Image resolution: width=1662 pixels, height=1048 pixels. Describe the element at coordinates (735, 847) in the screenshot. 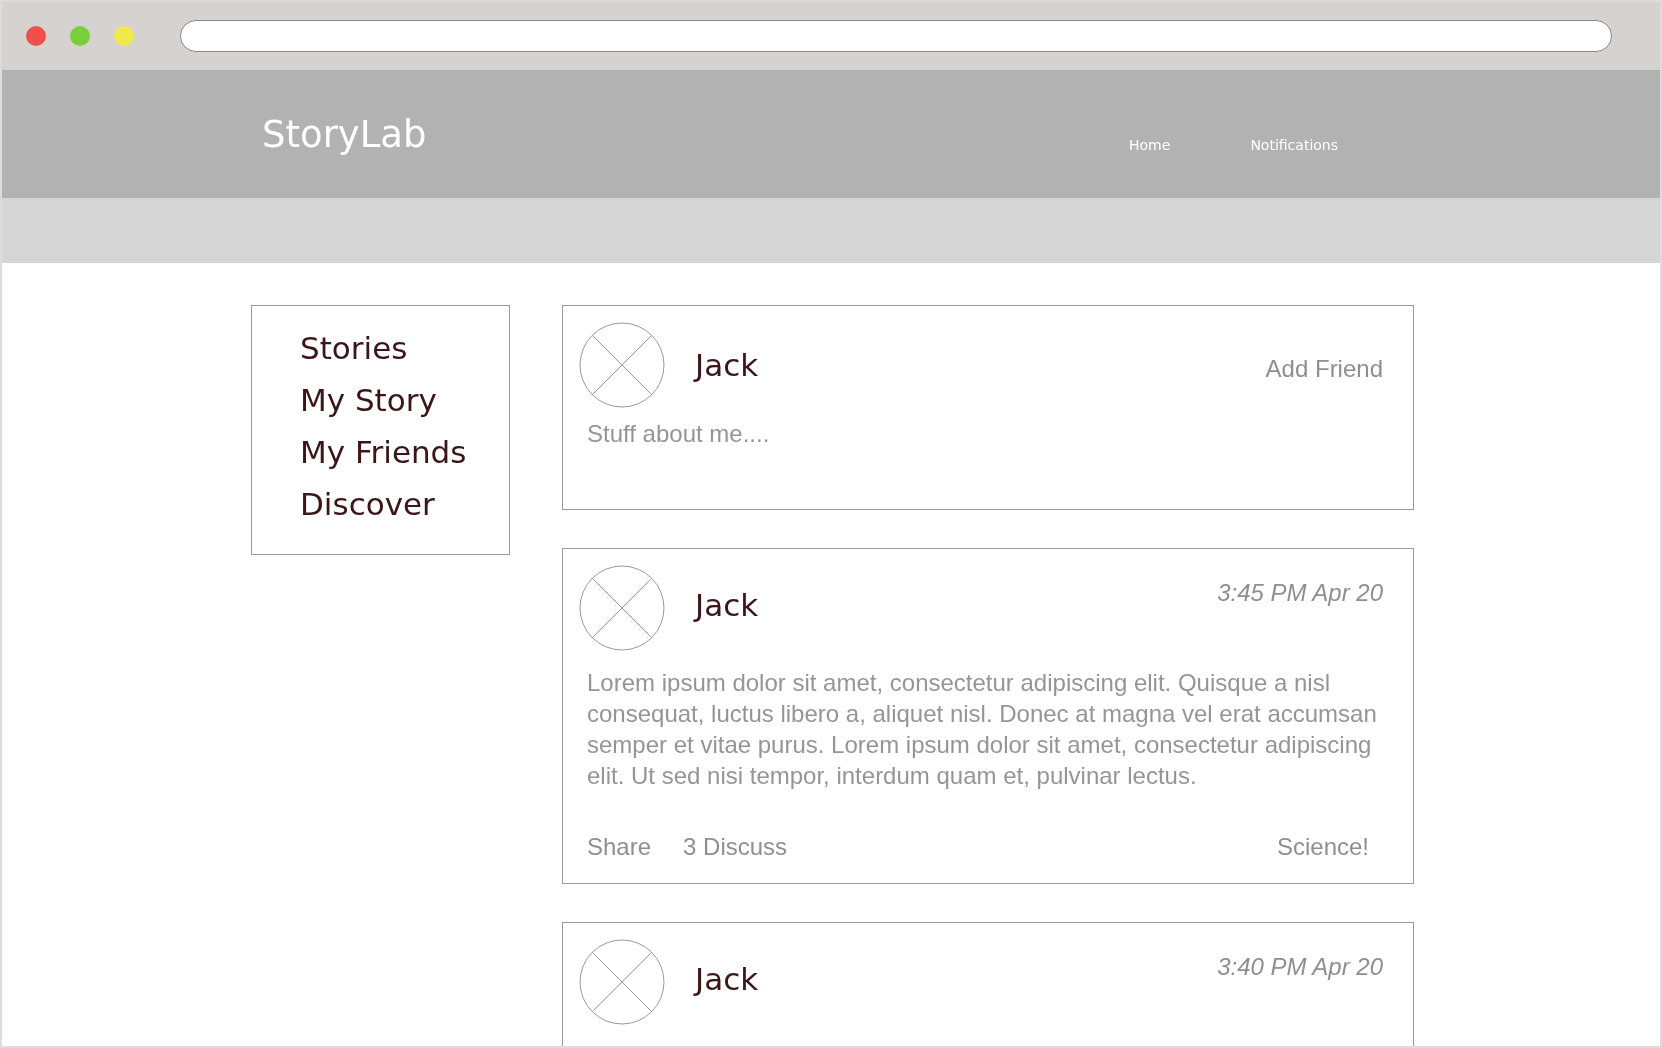

I see `post-action-link: 3 Discuss` at that location.